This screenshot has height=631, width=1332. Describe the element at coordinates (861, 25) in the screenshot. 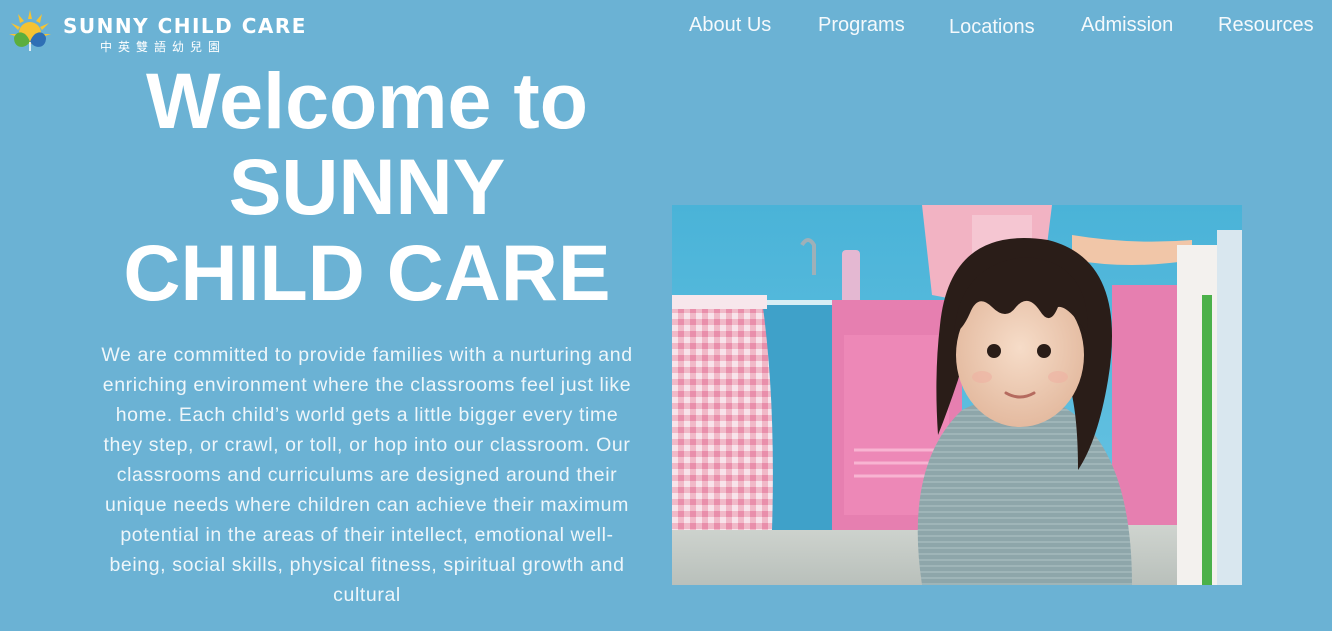

I see `nav-programs: Programs` at that location.